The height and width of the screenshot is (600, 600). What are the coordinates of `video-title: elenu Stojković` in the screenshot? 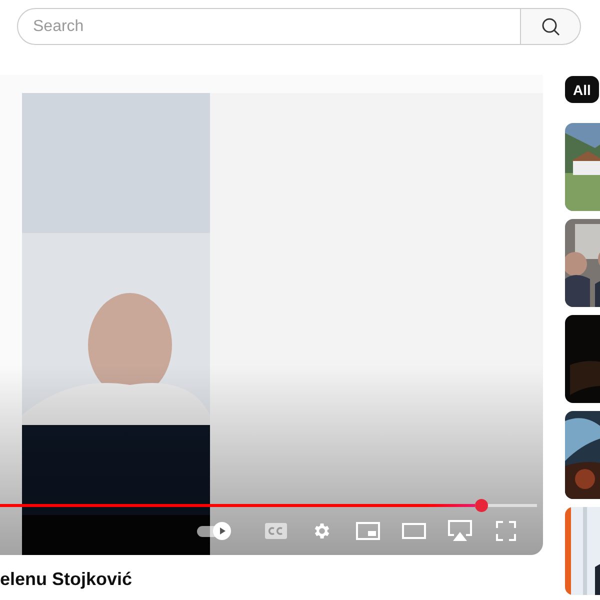 It's located at (67, 579).